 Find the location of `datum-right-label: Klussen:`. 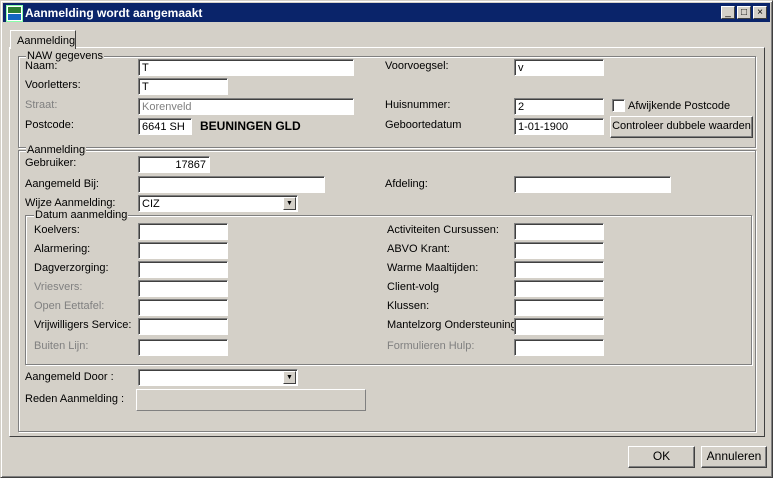

datum-right-label: Klussen: is located at coordinates (408, 306).